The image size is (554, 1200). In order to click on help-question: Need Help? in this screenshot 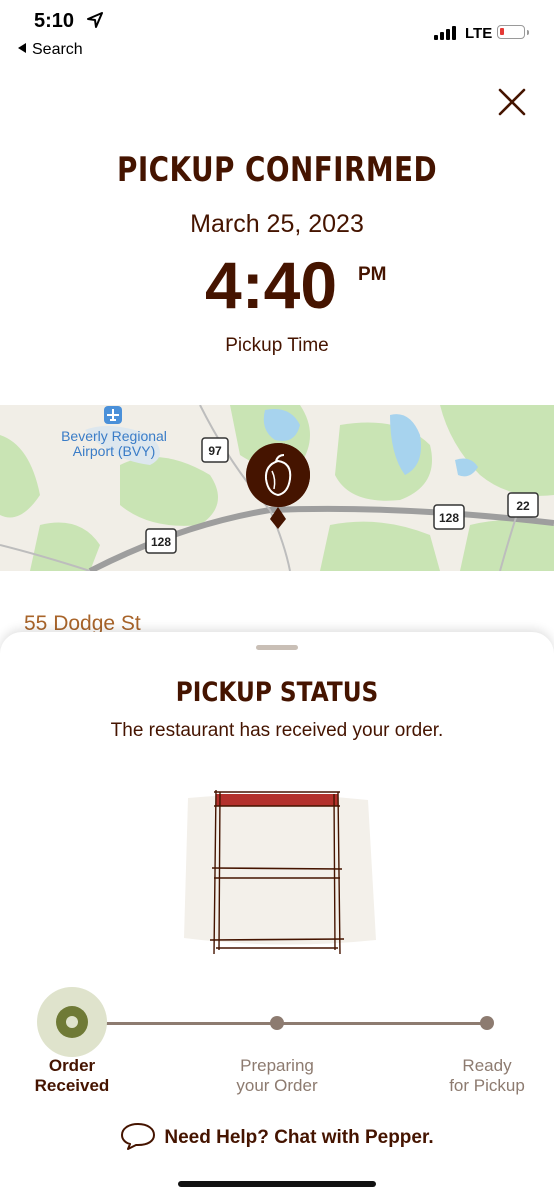, I will do `click(216, 1137)`.